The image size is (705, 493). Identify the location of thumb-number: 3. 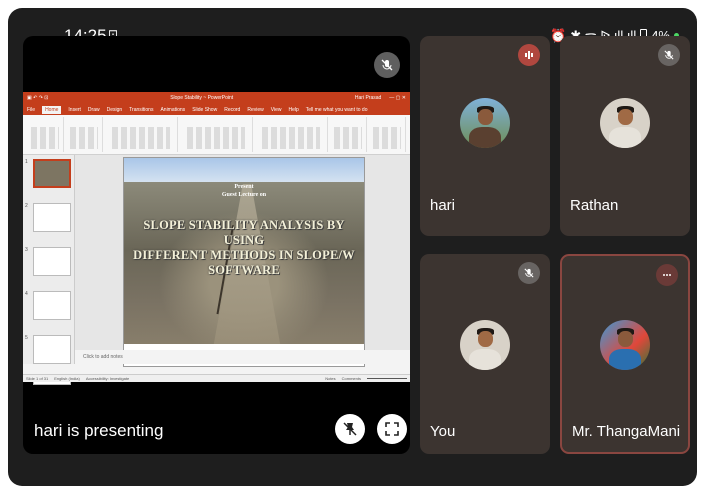
(26, 250).